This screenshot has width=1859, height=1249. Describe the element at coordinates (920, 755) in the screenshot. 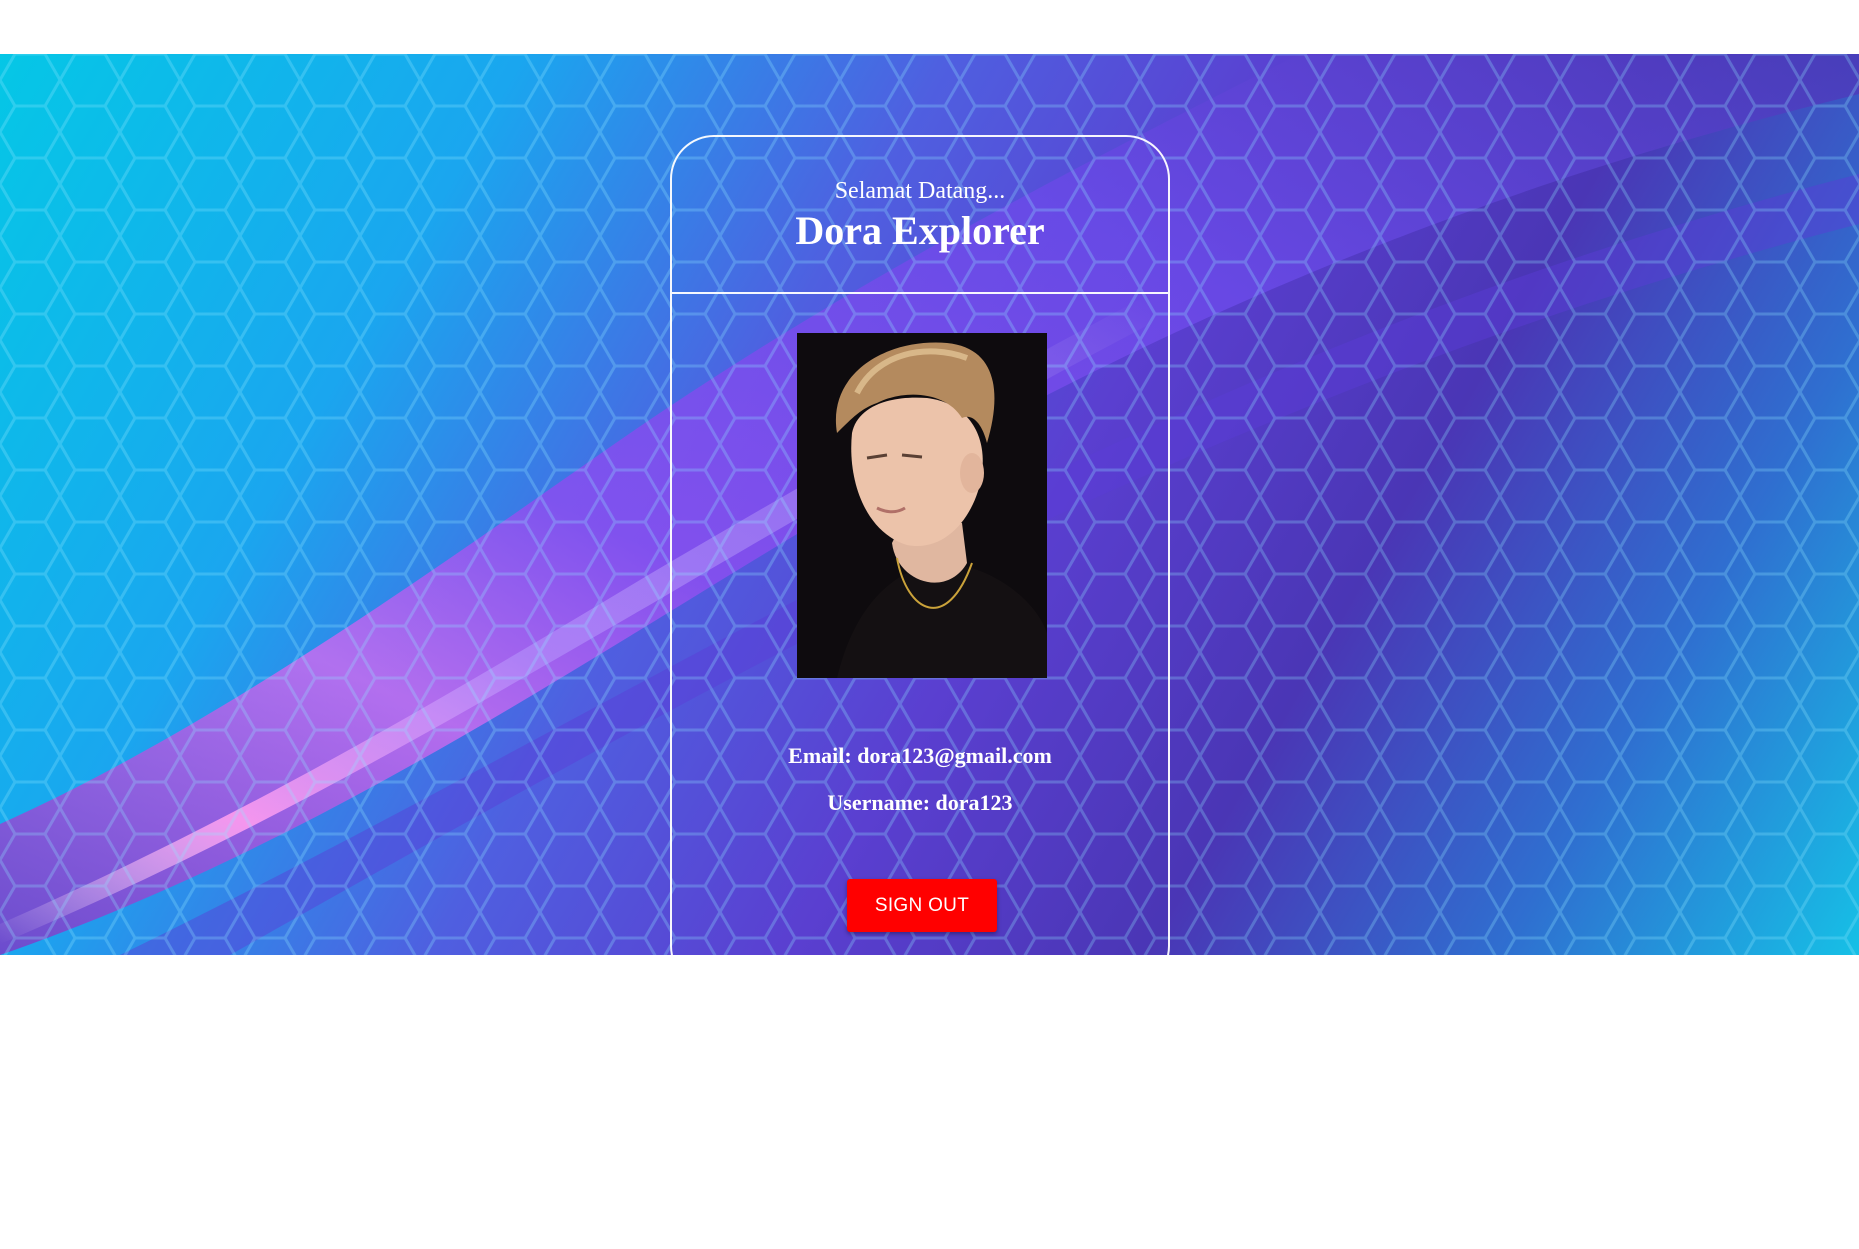

I see `email-text: Email: dora123@gmail.com` at that location.